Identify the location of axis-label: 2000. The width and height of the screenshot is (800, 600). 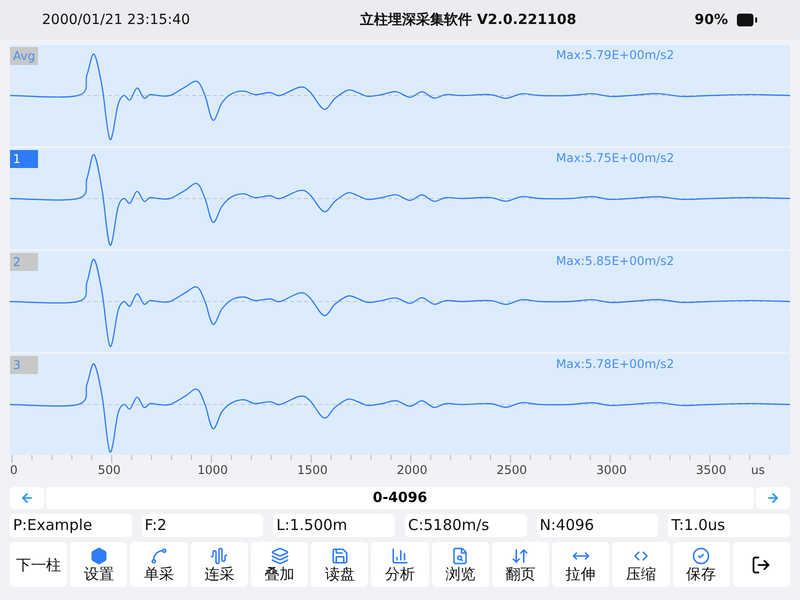
(412, 470).